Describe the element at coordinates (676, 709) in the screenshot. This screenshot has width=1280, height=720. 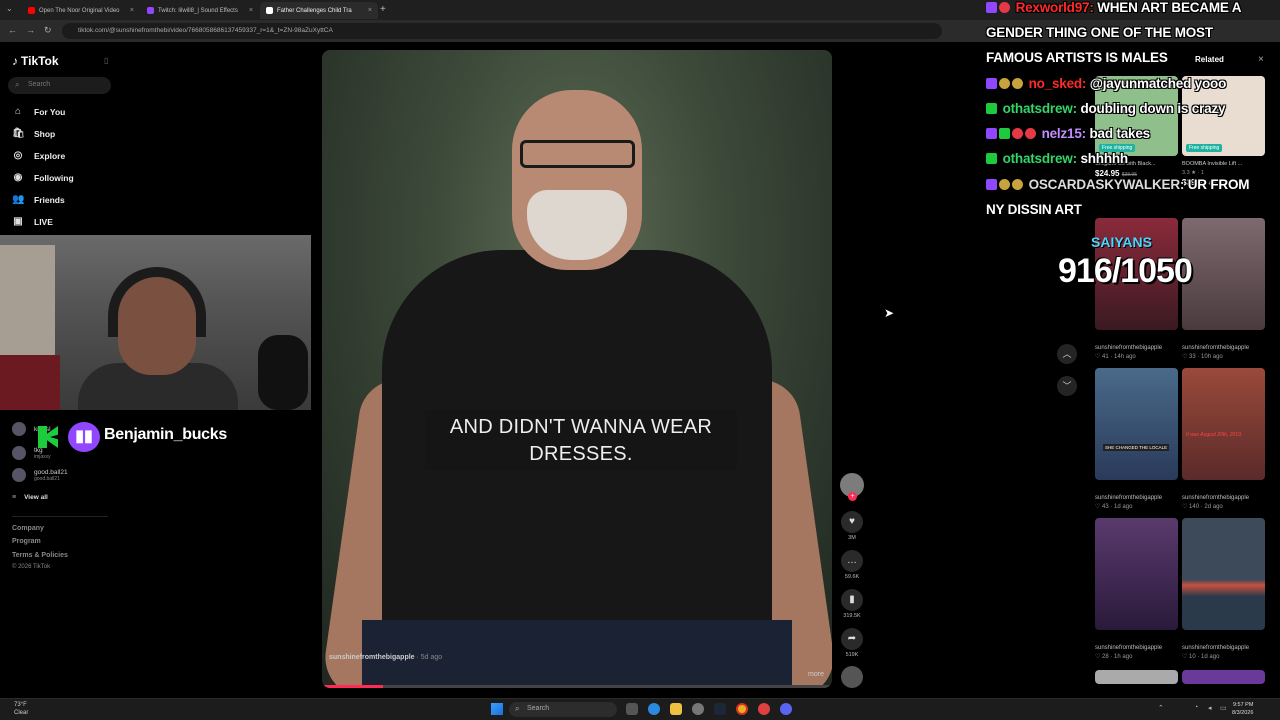
I see `explorer-icon` at that location.